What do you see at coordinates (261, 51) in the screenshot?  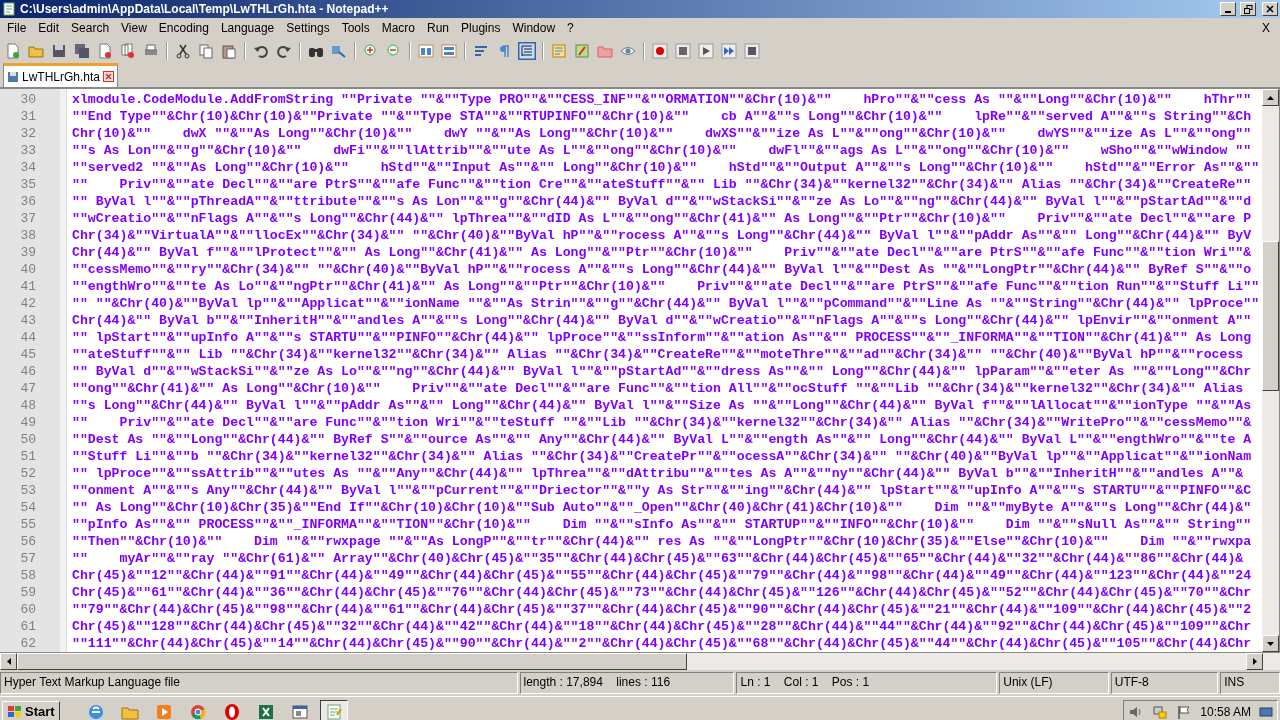 I see `undo-icon` at bounding box center [261, 51].